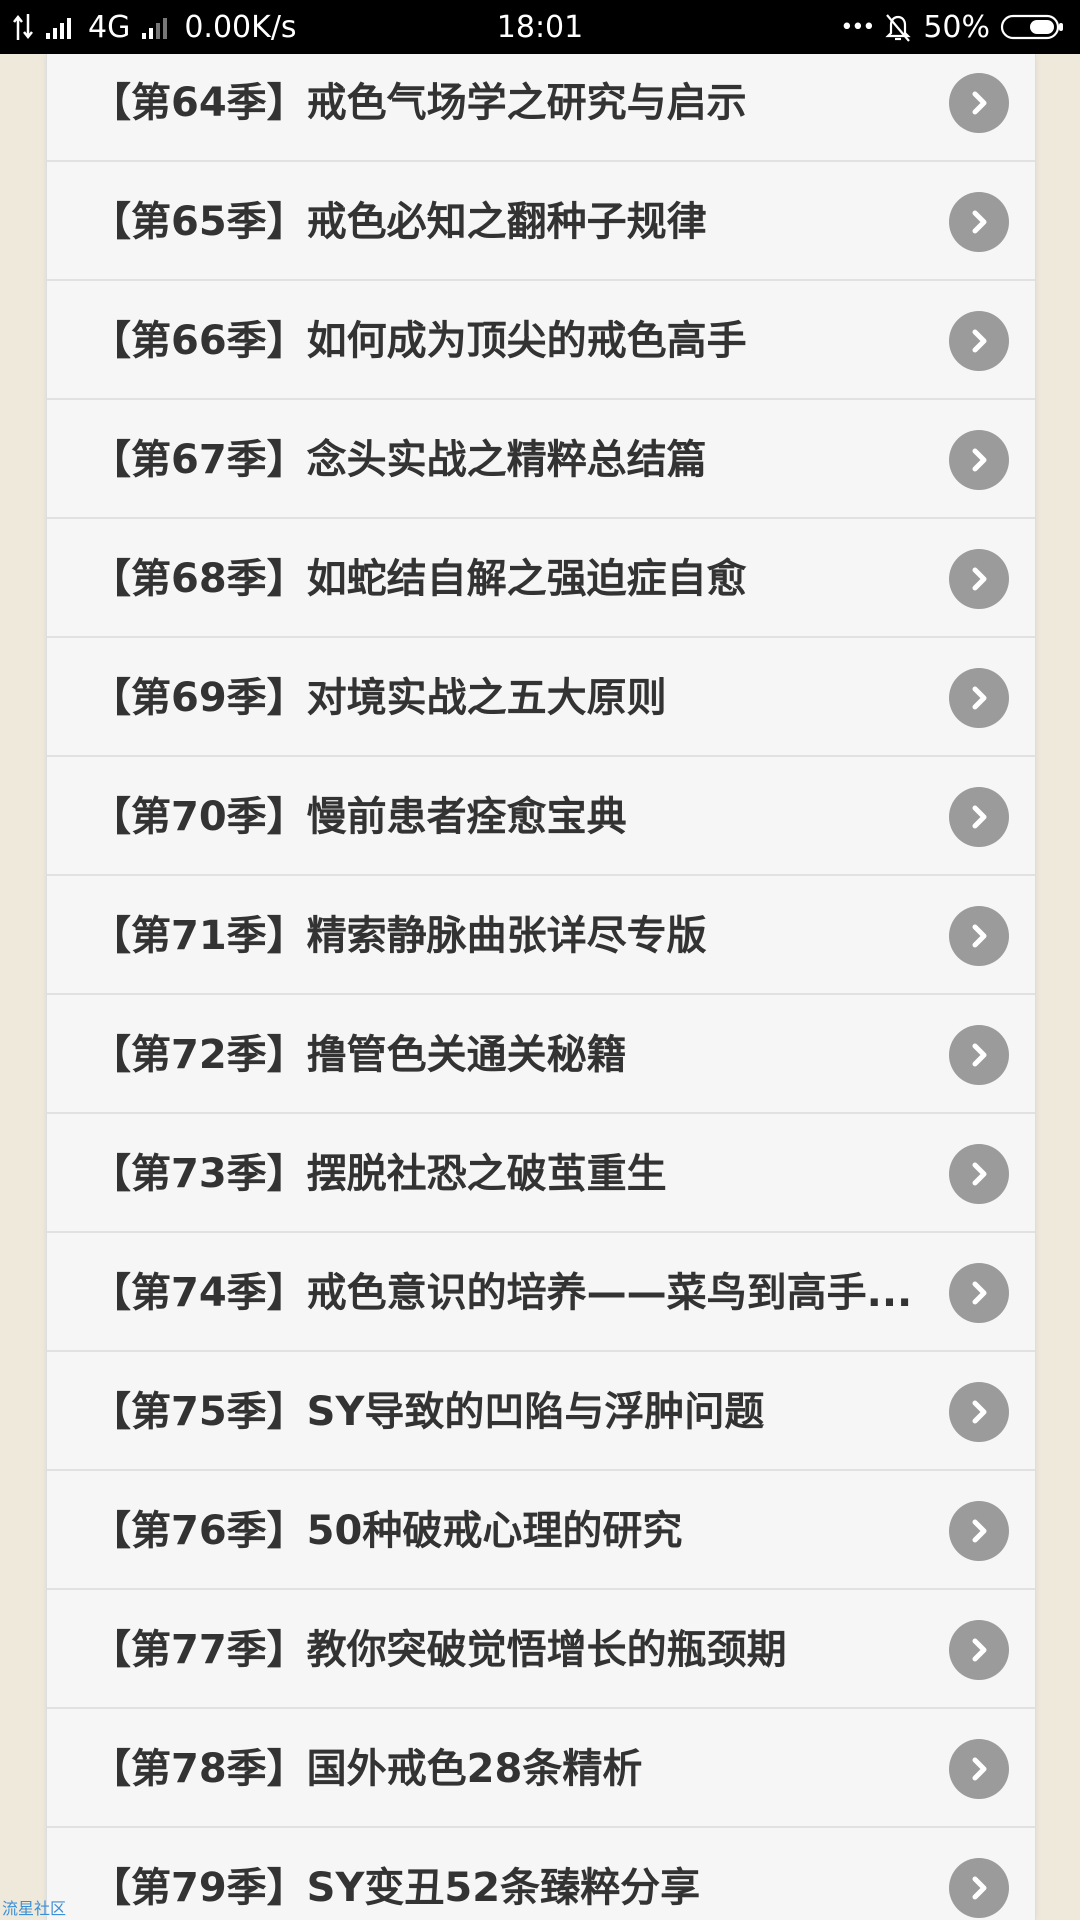 This screenshot has height=1920, width=1080. I want to click on list-item: 【第72季】撸管色关通关秘籍, so click(541, 1055).